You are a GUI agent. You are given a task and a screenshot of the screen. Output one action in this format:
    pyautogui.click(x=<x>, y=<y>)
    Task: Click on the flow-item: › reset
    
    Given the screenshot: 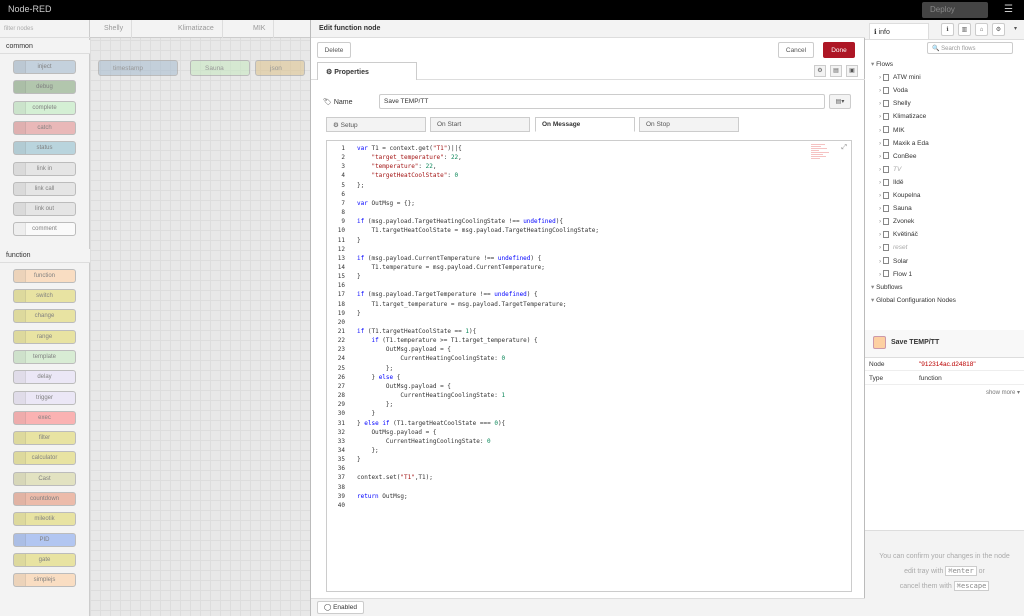 What is the action you would take?
    pyautogui.click(x=944, y=247)
    